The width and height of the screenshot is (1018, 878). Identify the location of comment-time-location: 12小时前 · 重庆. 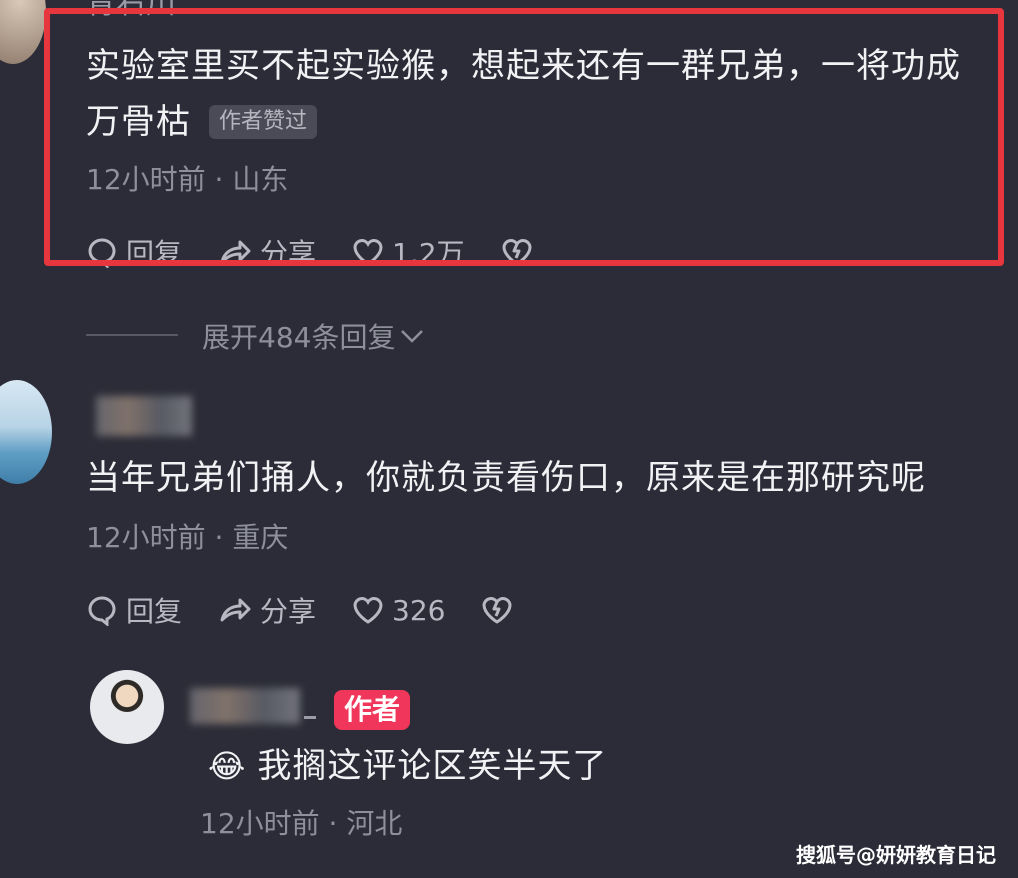
(187, 537).